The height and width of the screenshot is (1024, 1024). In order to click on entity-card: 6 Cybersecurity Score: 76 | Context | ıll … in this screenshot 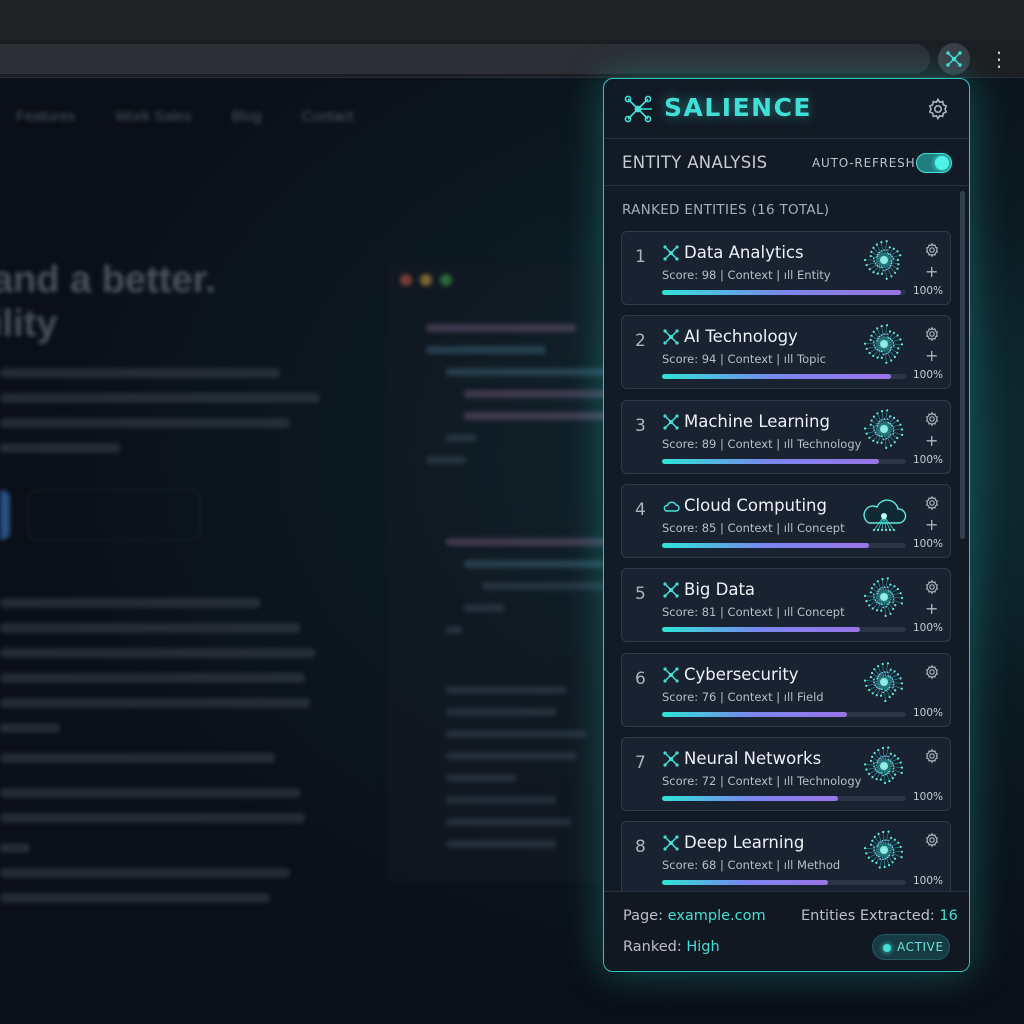, I will do `click(786, 689)`.